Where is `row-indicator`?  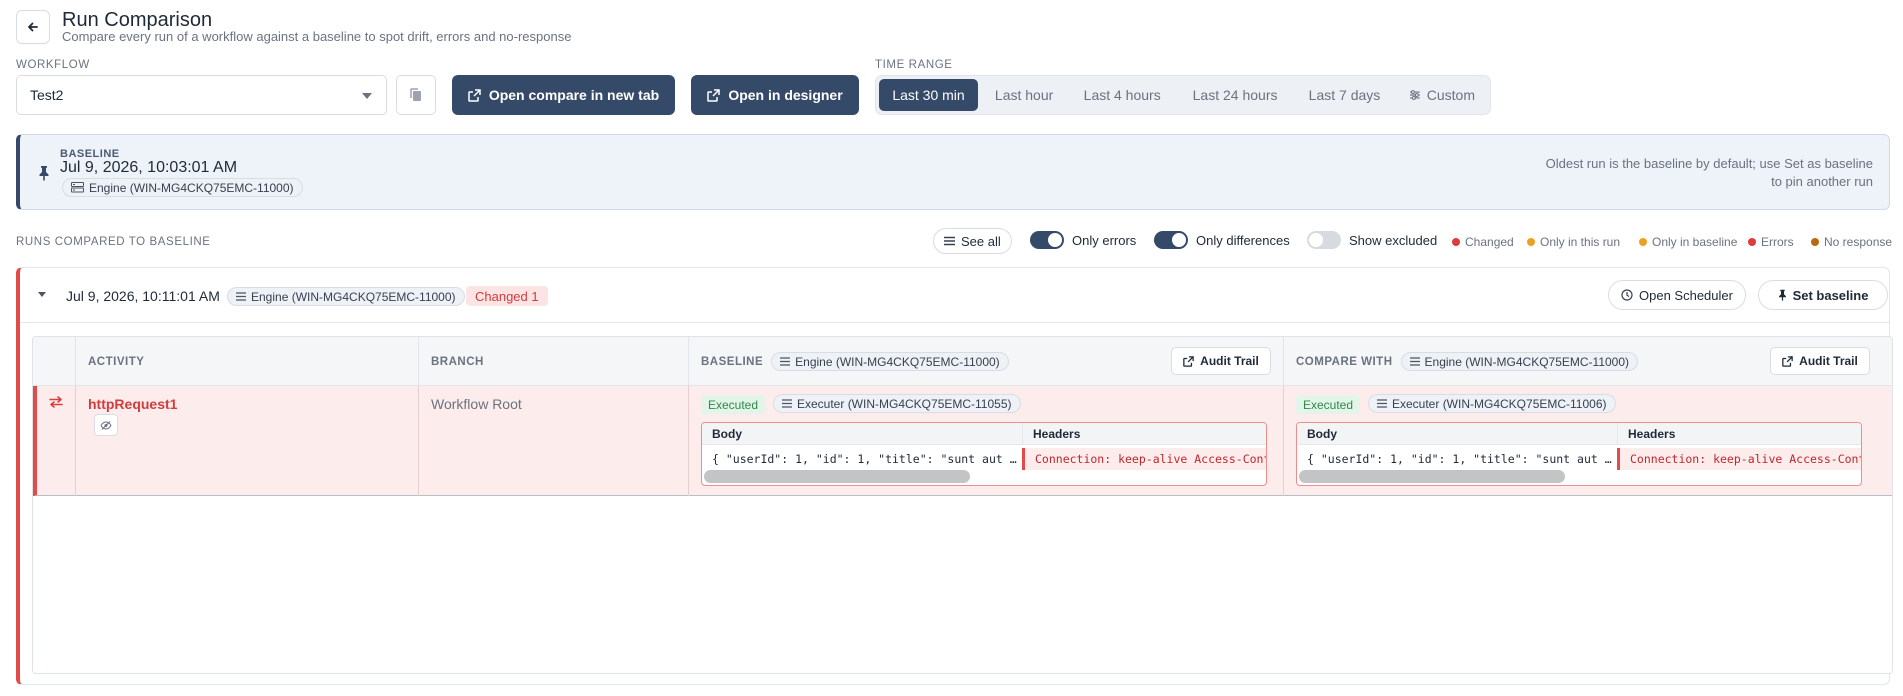 row-indicator is located at coordinates (56, 441).